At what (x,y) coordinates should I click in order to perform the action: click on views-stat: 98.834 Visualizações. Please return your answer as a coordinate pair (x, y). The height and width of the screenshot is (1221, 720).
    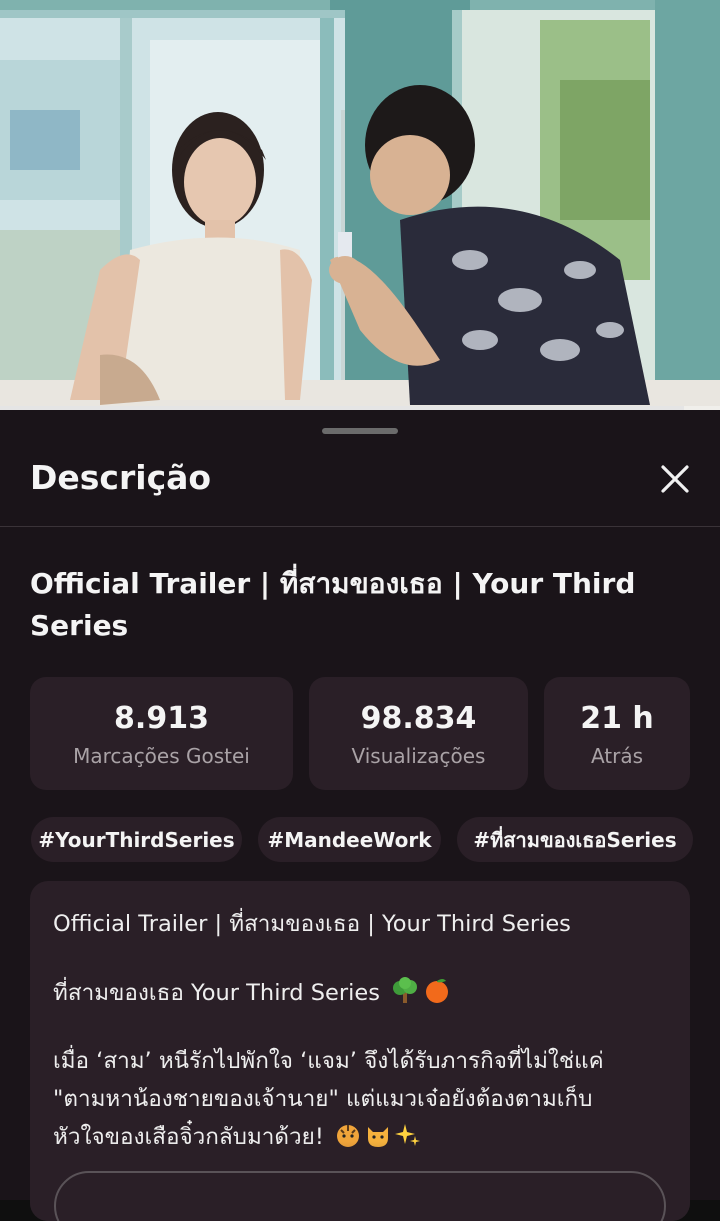
    Looking at the image, I should click on (418, 733).